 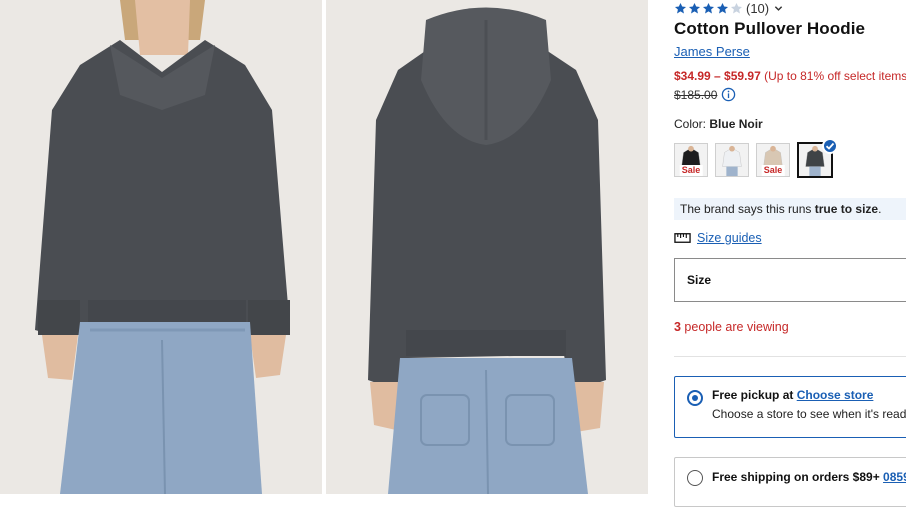 I want to click on ruler-icon, so click(x=682, y=238).